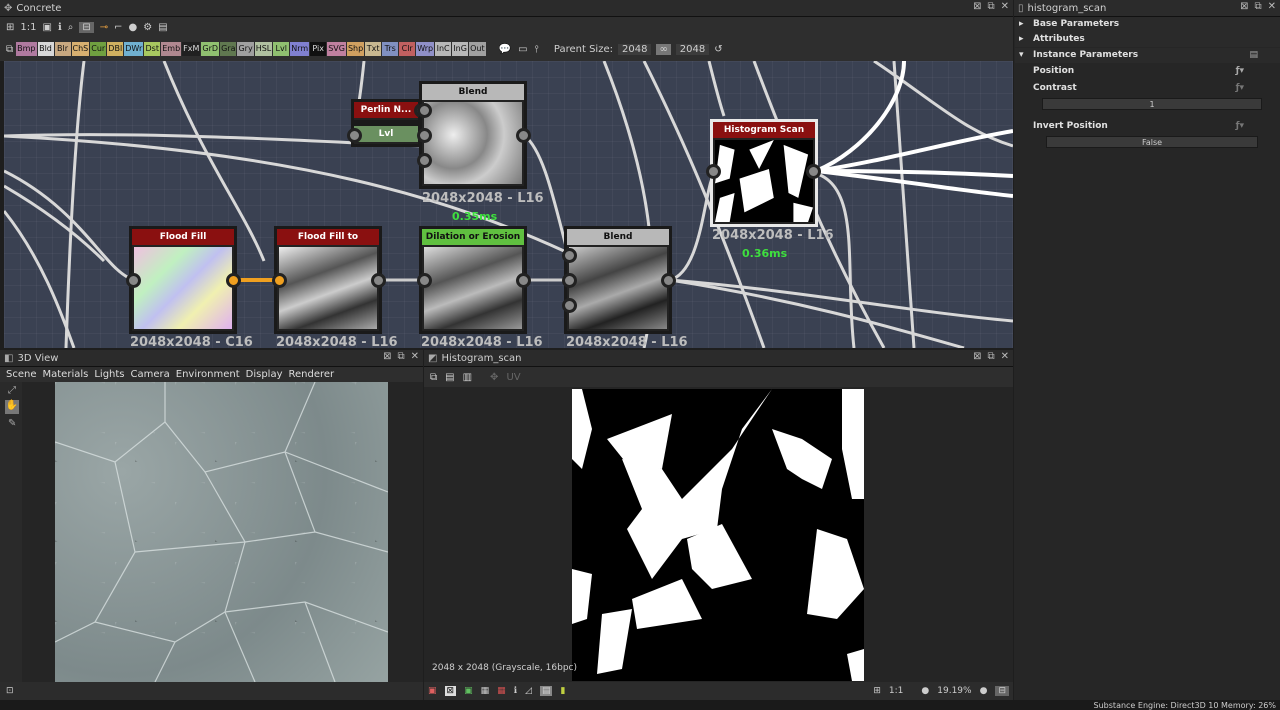 The height and width of the screenshot is (710, 1280). What do you see at coordinates (336, 49) in the screenshot?
I see `atom-svg-button: SVG` at bounding box center [336, 49].